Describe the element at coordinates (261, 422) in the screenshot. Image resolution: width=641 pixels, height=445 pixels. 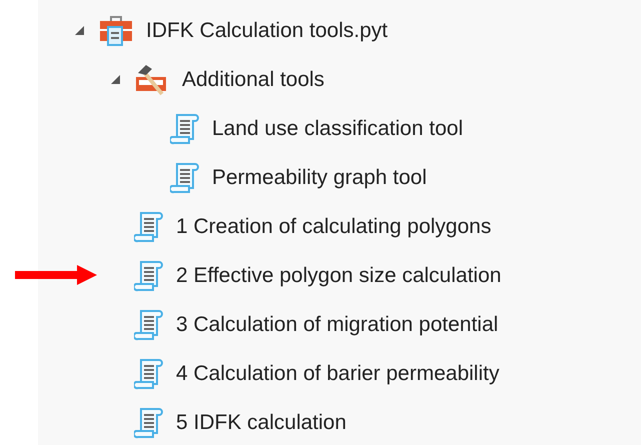
I see `tool-name: 5 IDFK calculation` at that location.